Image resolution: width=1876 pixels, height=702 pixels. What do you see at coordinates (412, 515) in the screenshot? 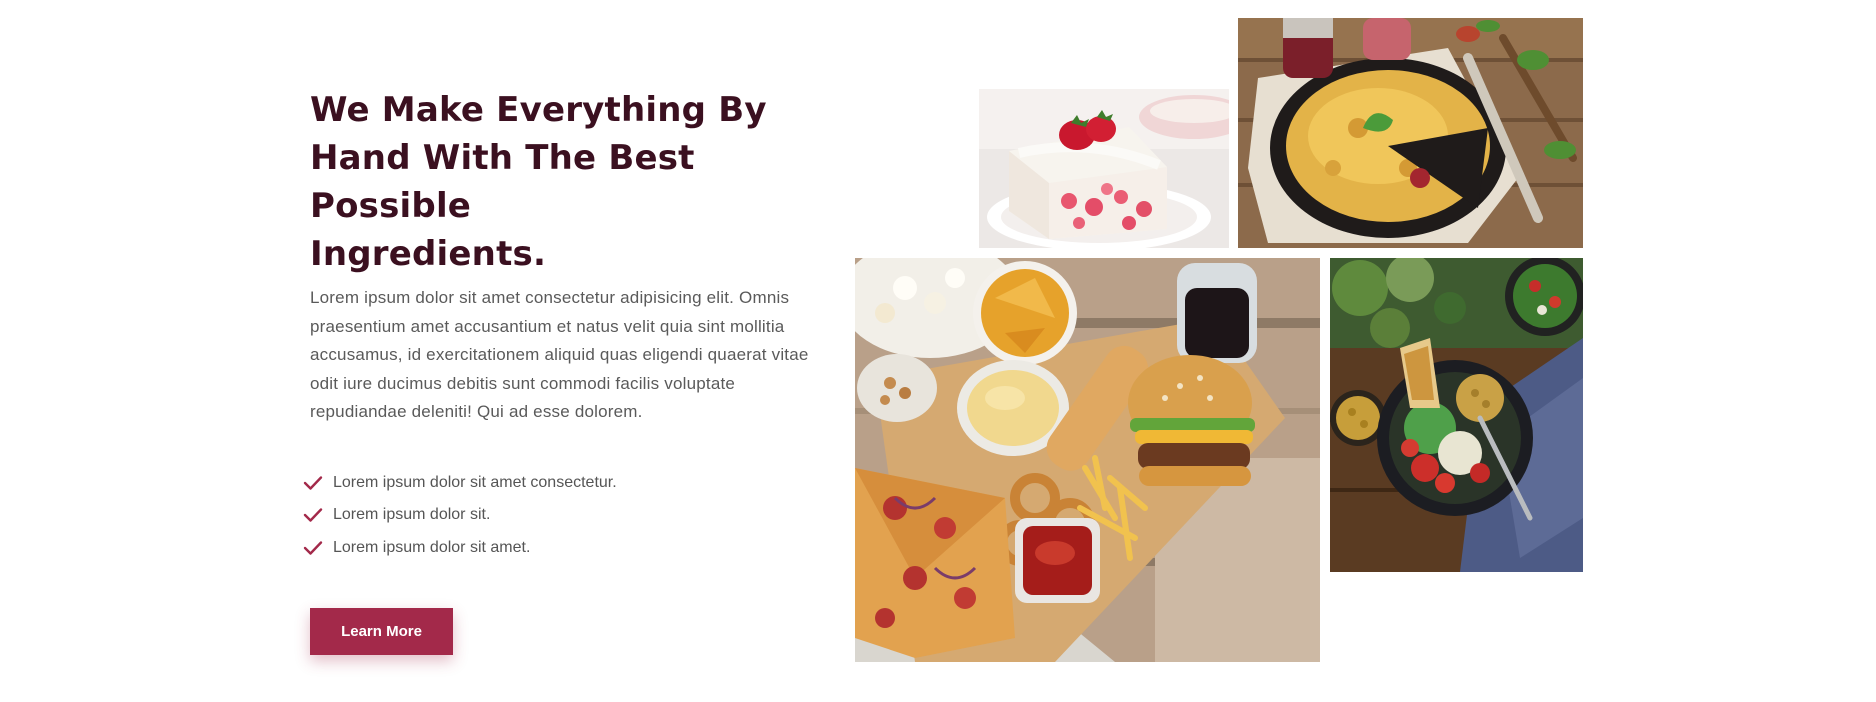
I see `checklist-item-text: Lorem ipsum dolor sit.` at bounding box center [412, 515].